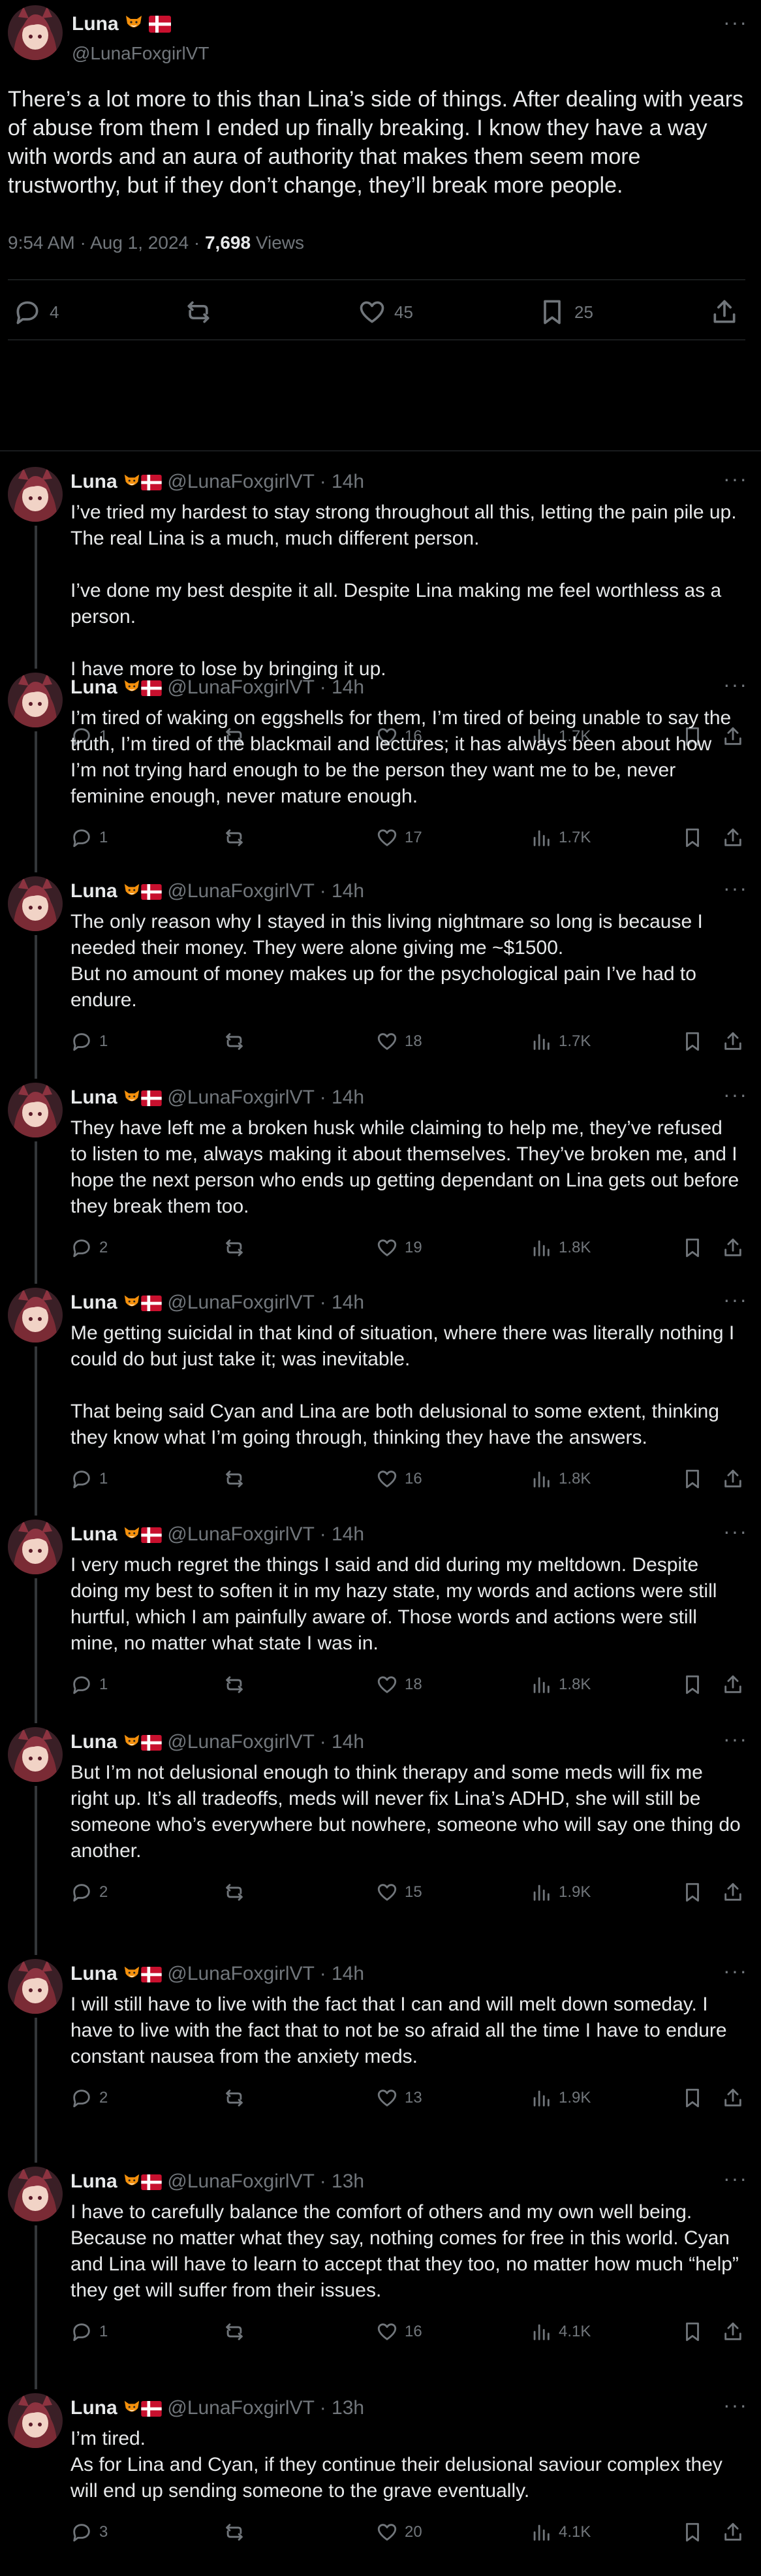  Describe the element at coordinates (265, 2408) in the screenshot. I see `handle-and-time: @LunaFoxgirlVT · 13h` at that location.